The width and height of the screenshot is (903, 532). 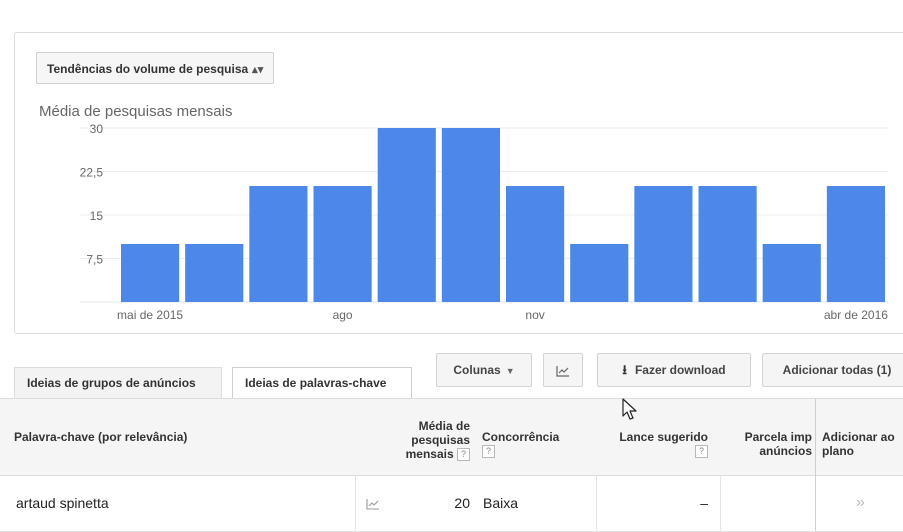 I want to click on avg-searches-cell: 20, so click(x=462, y=503).